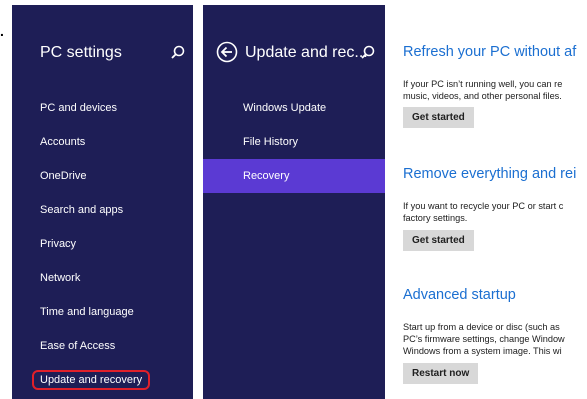 Image resolution: width=587 pixels, height=399 pixels. Describe the element at coordinates (79, 108) in the screenshot. I see `nav-item-label: PC and devices` at that location.